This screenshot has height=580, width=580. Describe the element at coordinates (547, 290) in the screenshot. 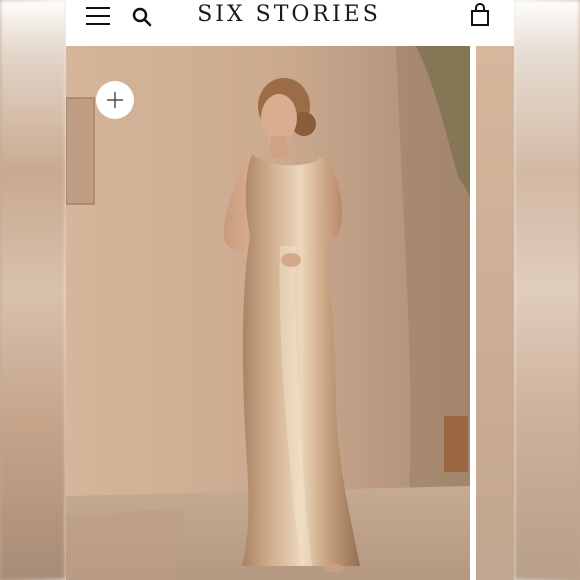

I see `background-blur-right` at that location.